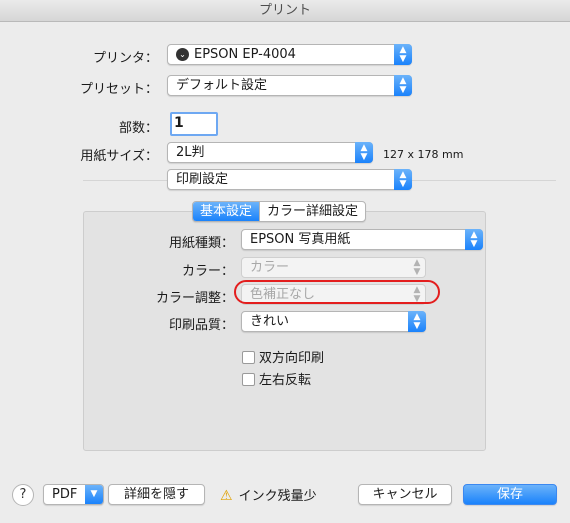 The width and height of the screenshot is (570, 523). I want to click on ink-warning: ⚠ インク残量少, so click(268, 494).